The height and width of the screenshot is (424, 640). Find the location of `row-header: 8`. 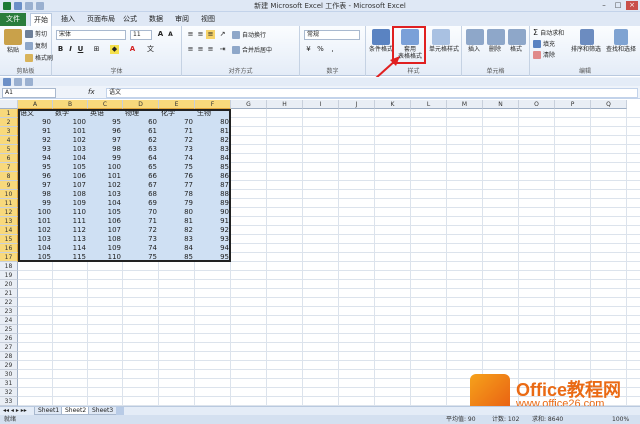

row-header: 8 is located at coordinates (9, 176).